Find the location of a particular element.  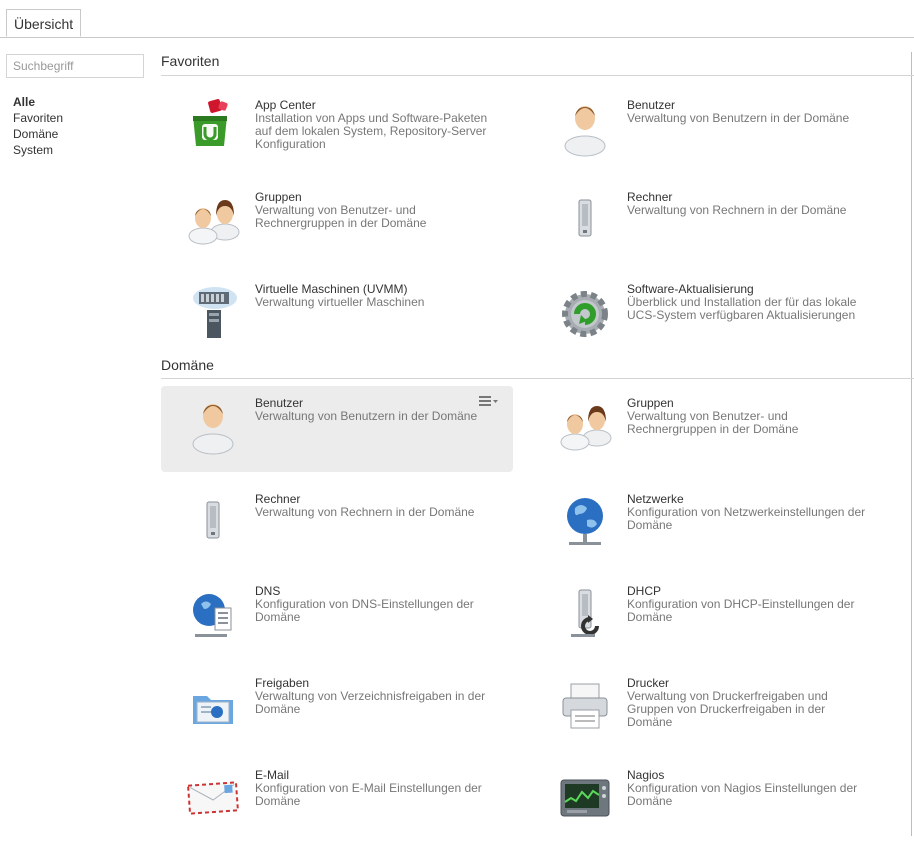

printer-icon is located at coordinates (585, 706).